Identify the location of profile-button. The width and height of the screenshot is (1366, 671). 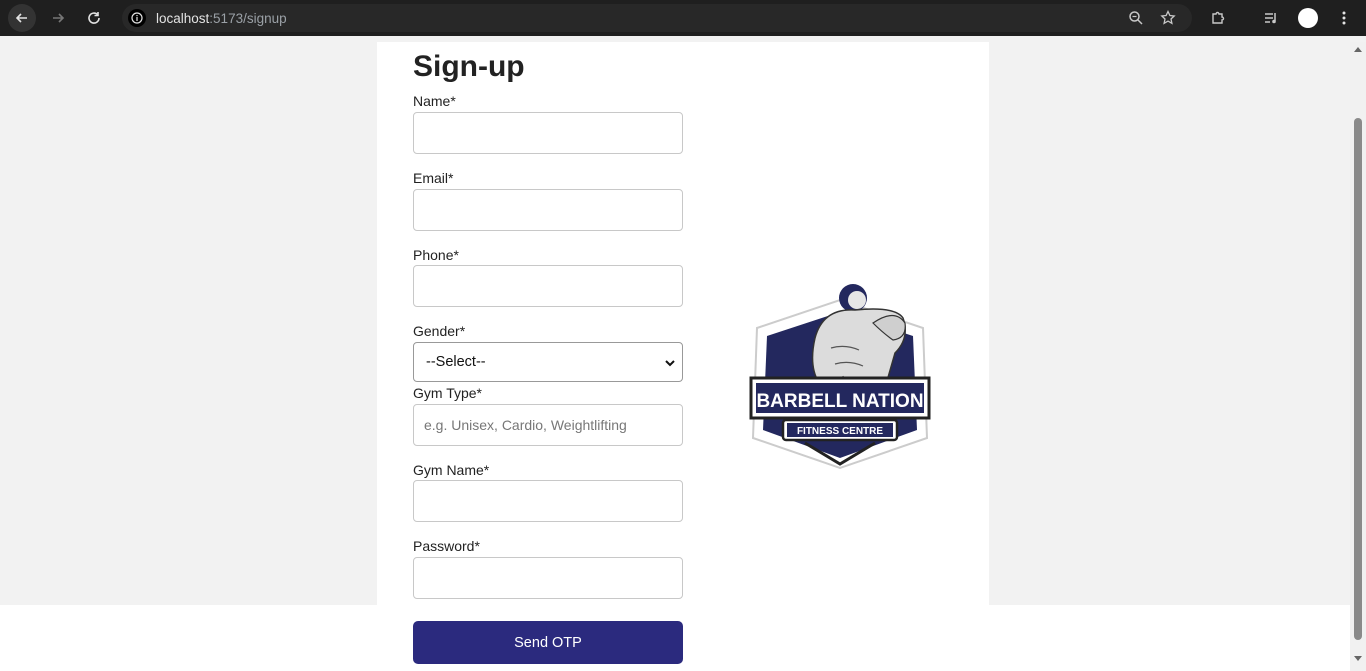
(1308, 18).